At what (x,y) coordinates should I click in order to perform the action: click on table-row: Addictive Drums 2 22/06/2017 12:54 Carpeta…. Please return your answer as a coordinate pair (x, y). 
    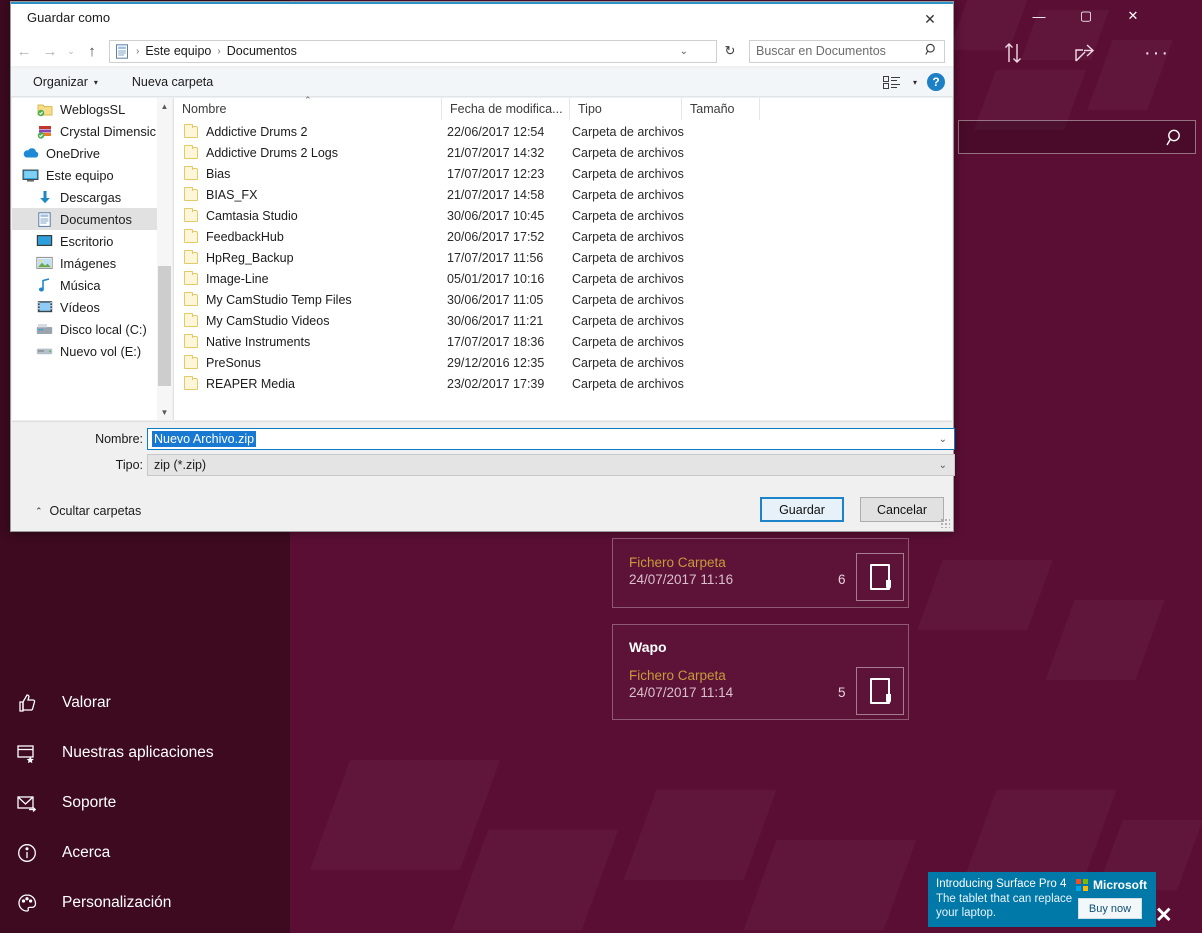
    Looking at the image, I should click on (563, 131).